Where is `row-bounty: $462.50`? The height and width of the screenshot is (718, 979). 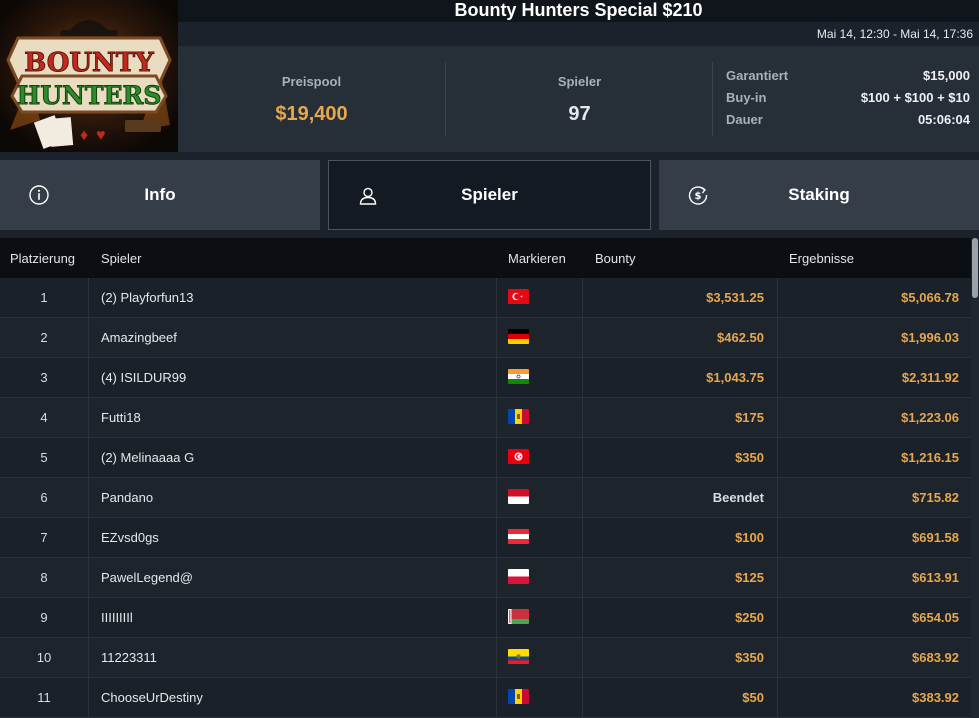
row-bounty: $462.50 is located at coordinates (680, 337).